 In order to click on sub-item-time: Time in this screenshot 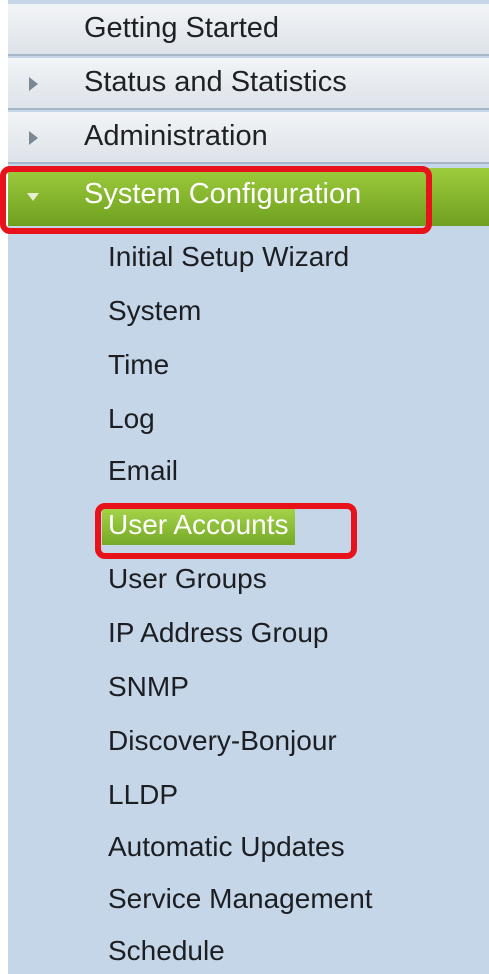, I will do `click(138, 365)`.